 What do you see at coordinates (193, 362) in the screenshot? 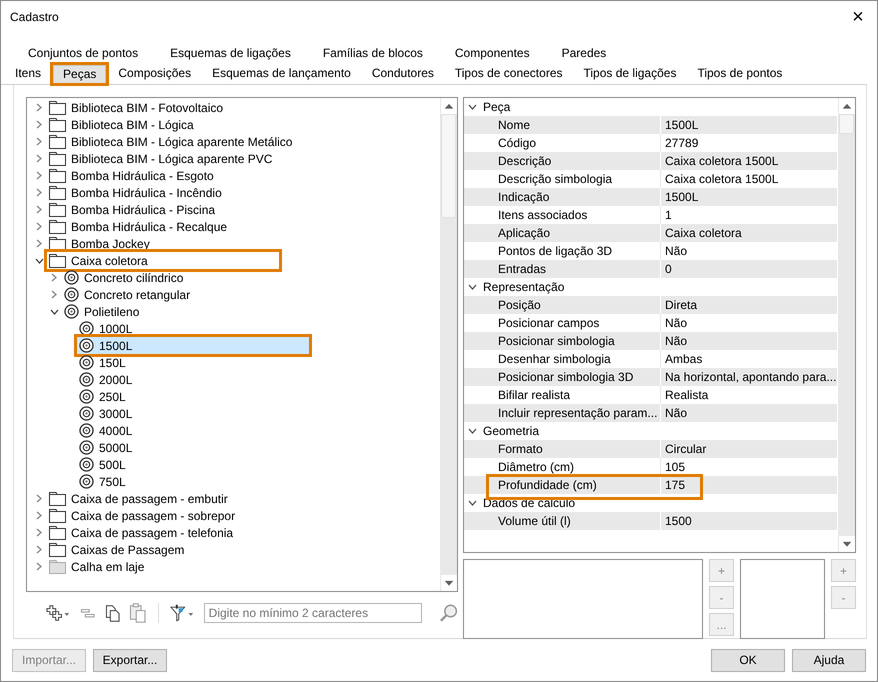
I see `tree-item: 150L` at bounding box center [193, 362].